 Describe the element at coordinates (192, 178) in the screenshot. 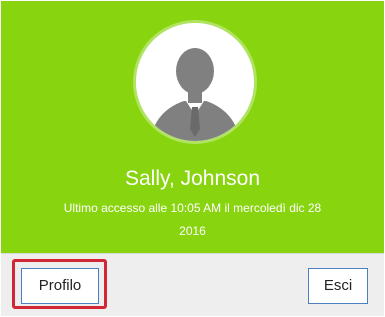

I see `user-name: Sally, Johnson` at that location.